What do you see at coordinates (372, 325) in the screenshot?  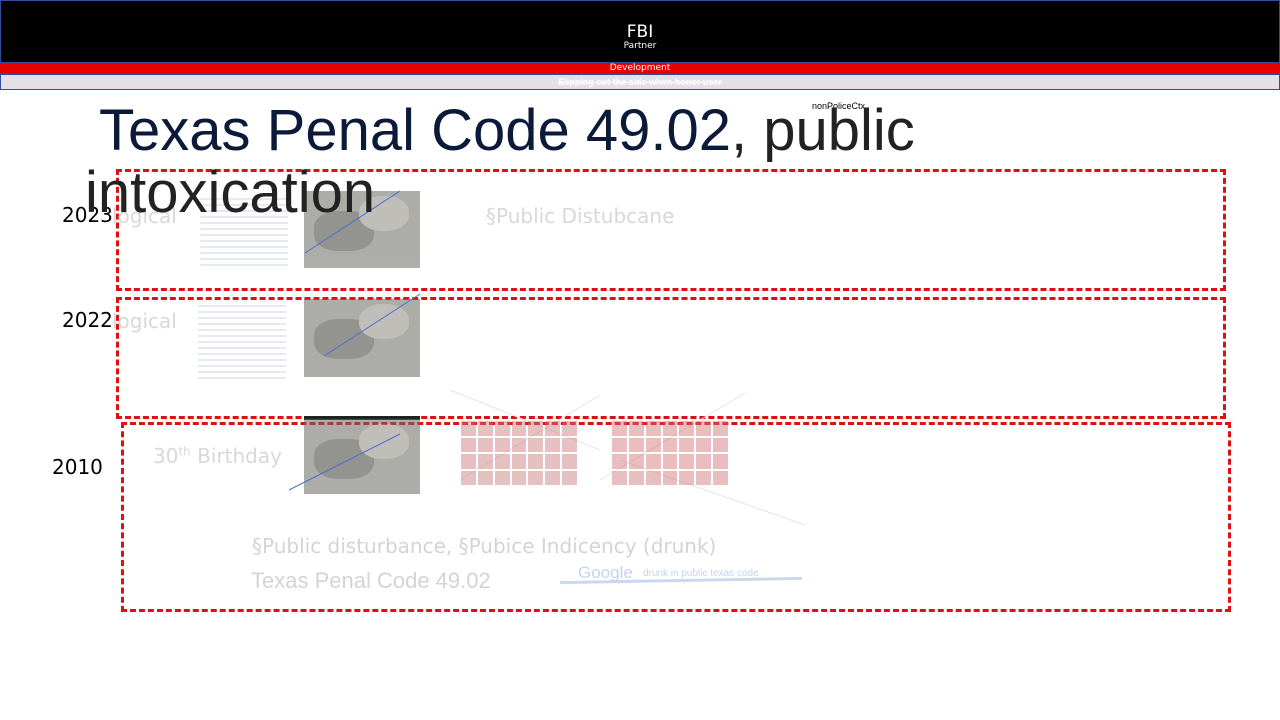 I see `annotation-line-2022` at bounding box center [372, 325].